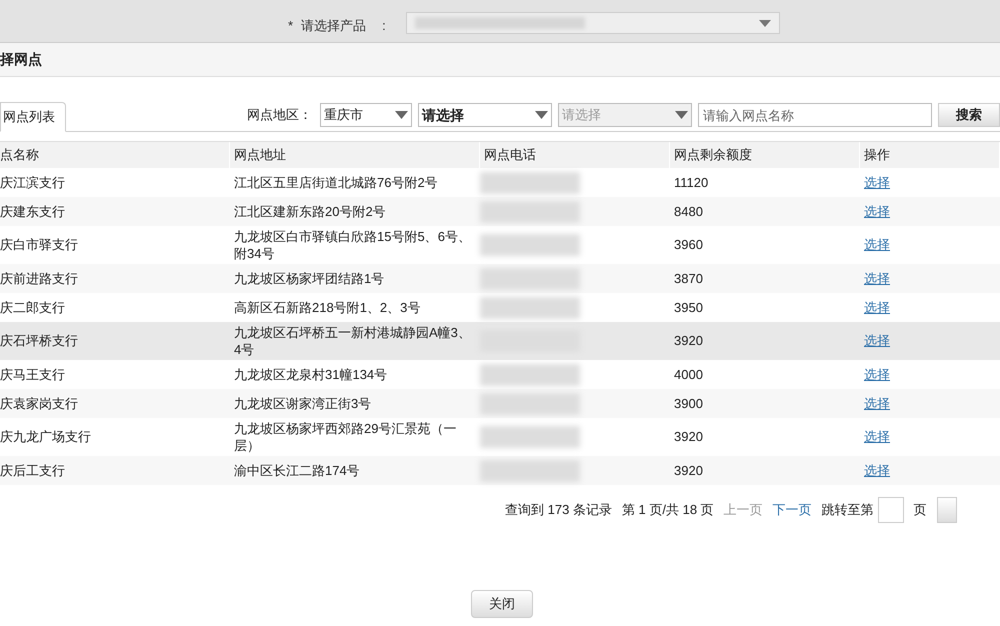 This screenshot has height=626, width=1000. What do you see at coordinates (353, 341) in the screenshot?
I see `table-cell-text: 九龙坡区石坪桥五一新村港城静园A幢3、4号` at bounding box center [353, 341].